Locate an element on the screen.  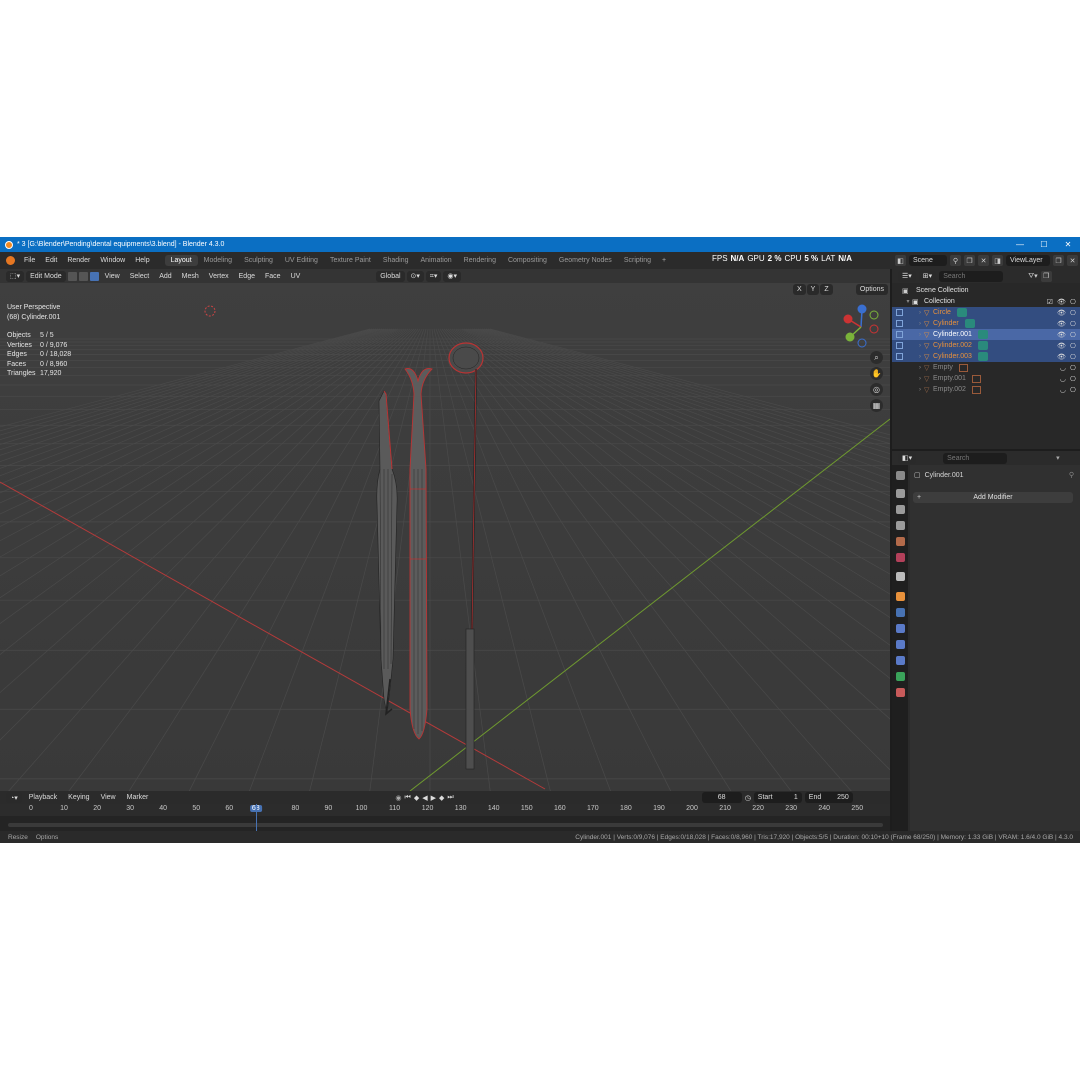
mirror-y-button: Y is located at coordinates (813, 289).